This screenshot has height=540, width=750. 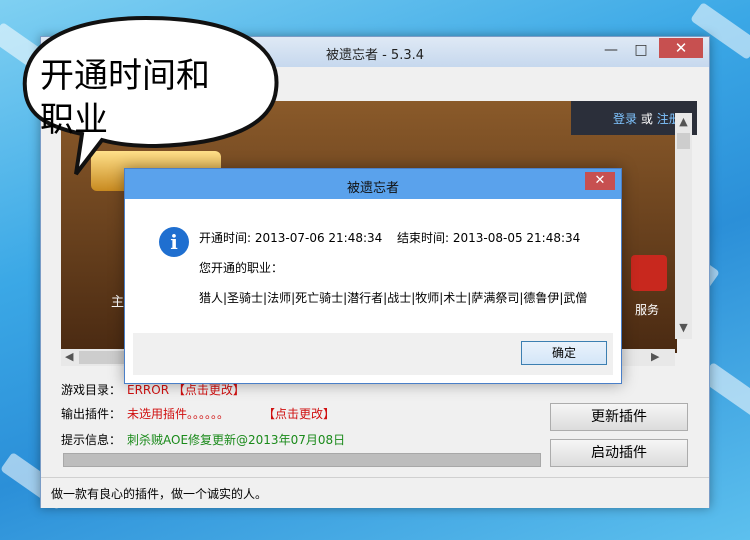 I want to click on job-list-text: 猎人|圣骑士|法师|死亡骑士|潜行者|战士|牧师|术士|萨满祭司|德鲁伊|武僧, so click(x=393, y=298).